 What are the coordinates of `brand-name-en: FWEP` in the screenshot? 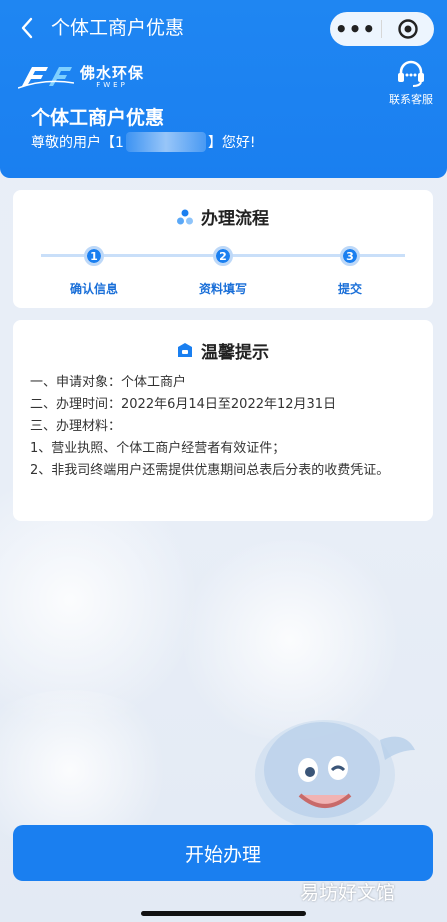 It's located at (112, 84).